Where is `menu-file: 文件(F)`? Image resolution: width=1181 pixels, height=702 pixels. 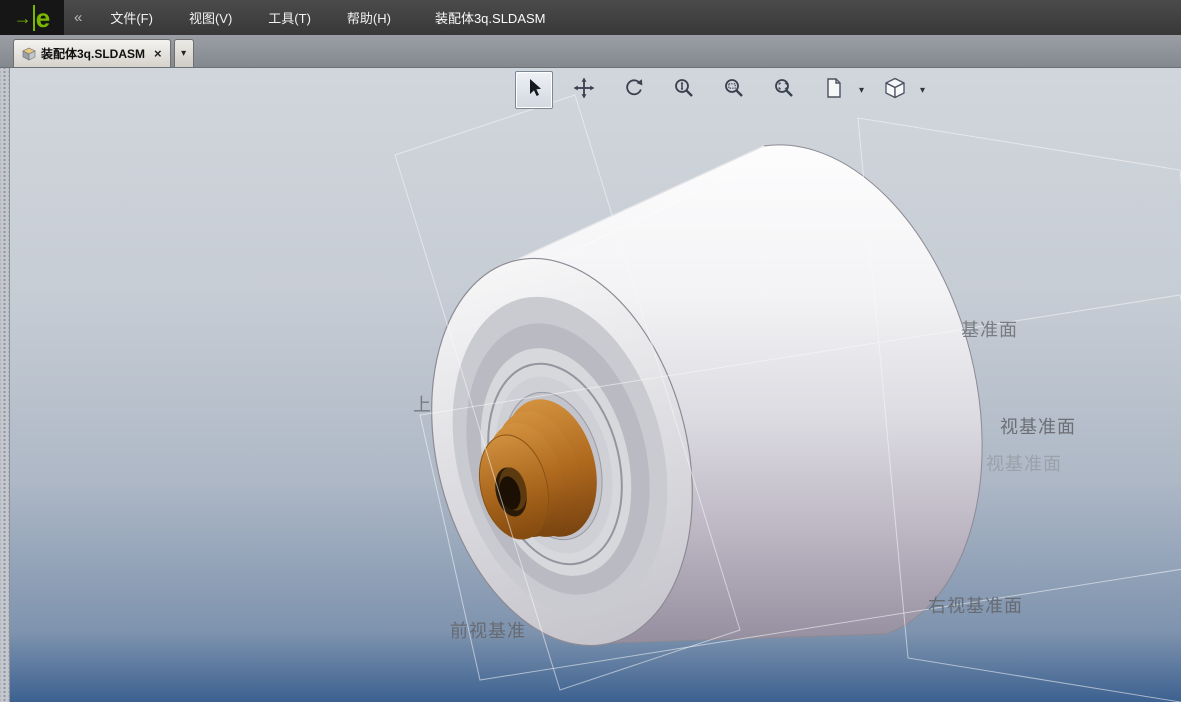
menu-file: 文件(F) is located at coordinates (131, 18).